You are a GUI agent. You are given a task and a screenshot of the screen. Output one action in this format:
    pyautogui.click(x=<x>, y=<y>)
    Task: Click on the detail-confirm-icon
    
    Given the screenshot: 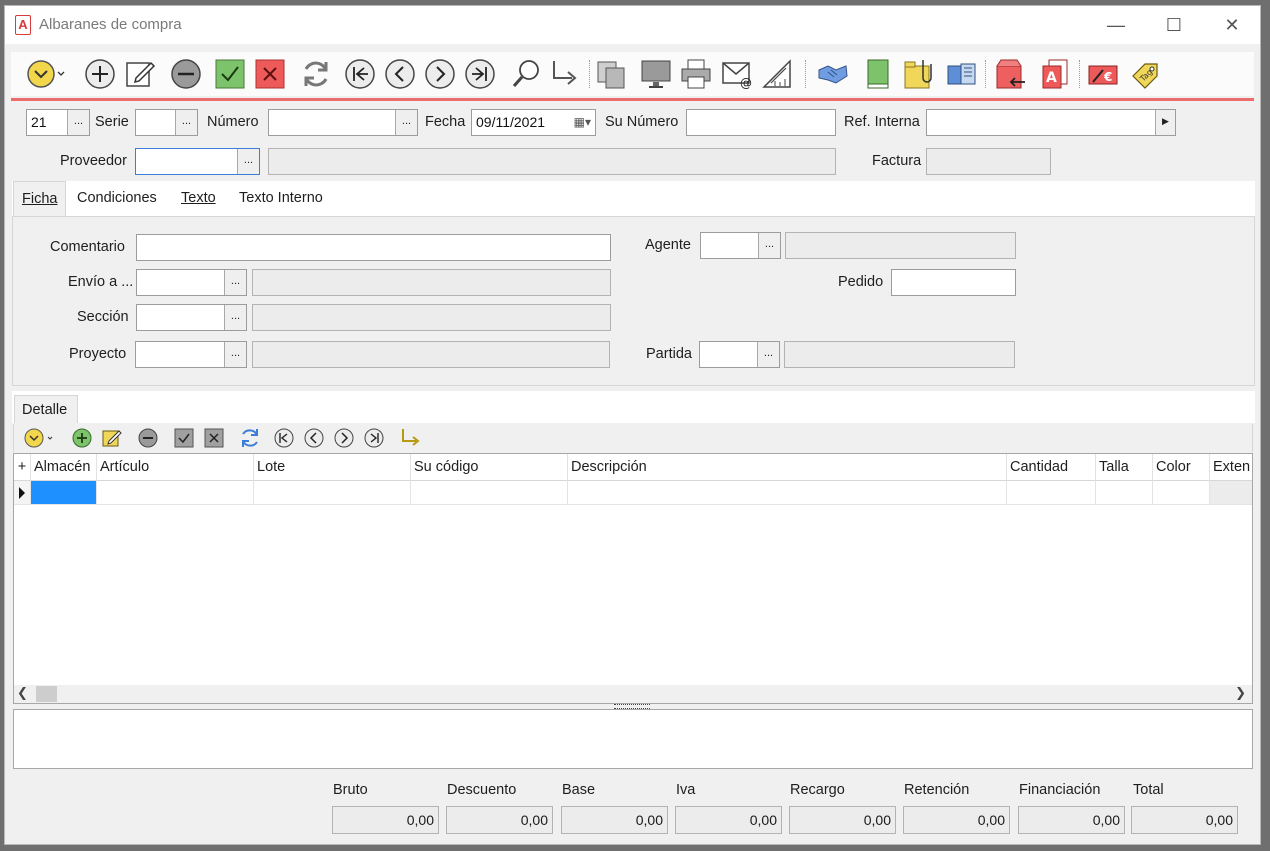 What is the action you would take?
    pyautogui.click(x=184, y=438)
    